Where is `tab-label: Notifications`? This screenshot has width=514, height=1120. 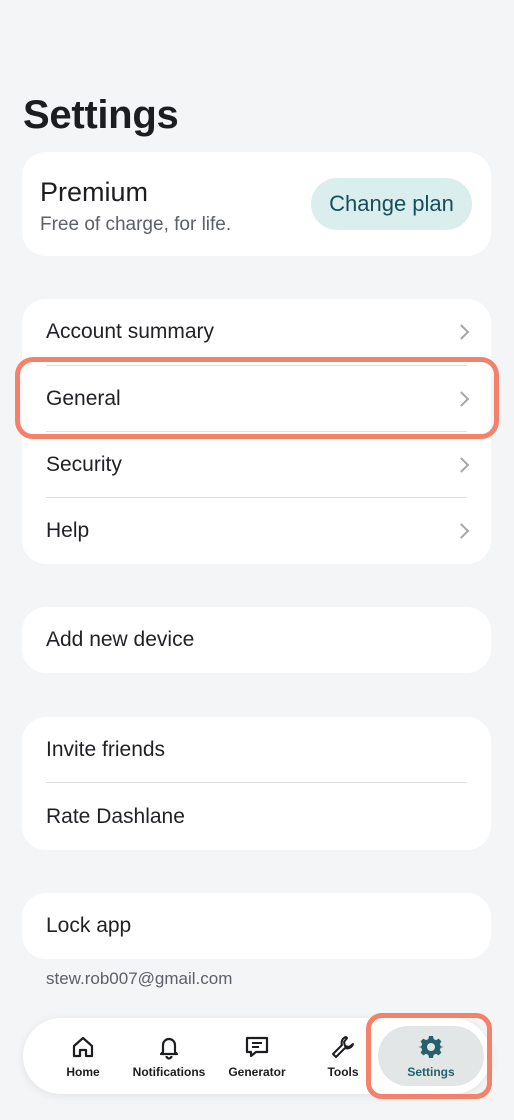
tab-label: Notifications is located at coordinates (169, 1071).